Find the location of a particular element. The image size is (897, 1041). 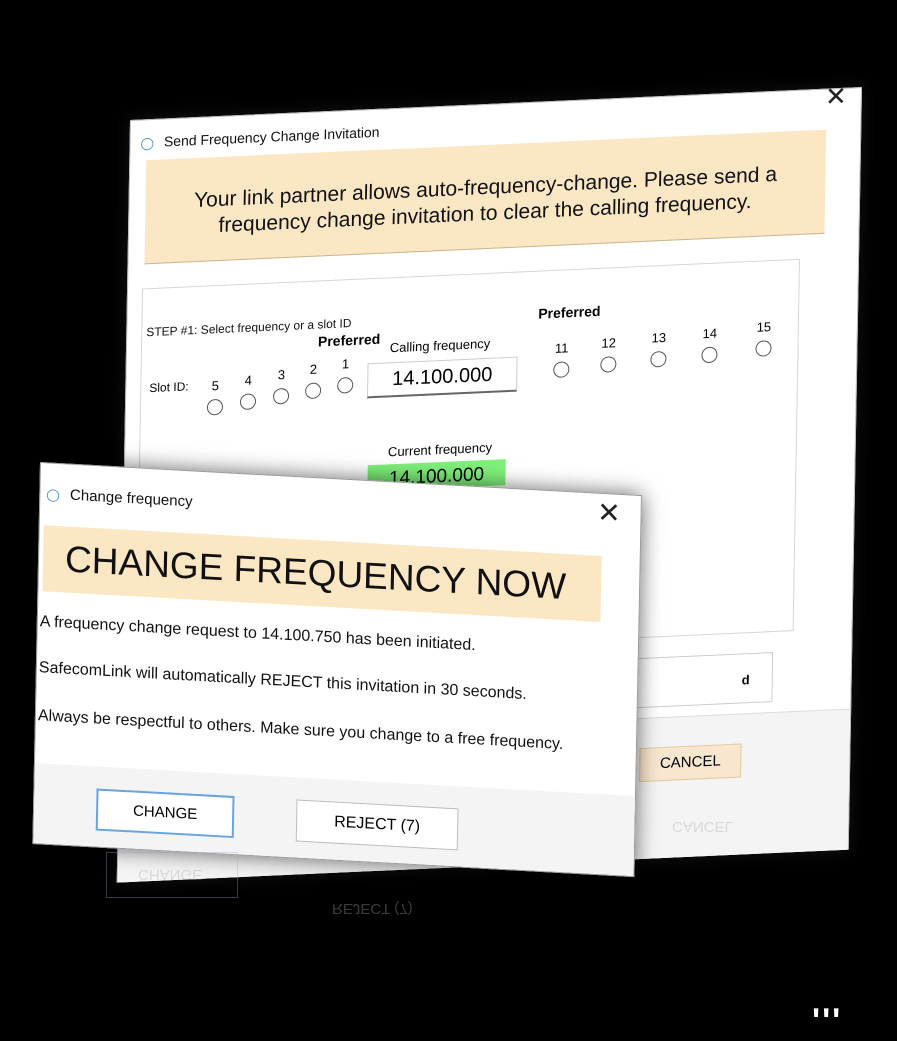

slot-number: 15 is located at coordinates (764, 327).